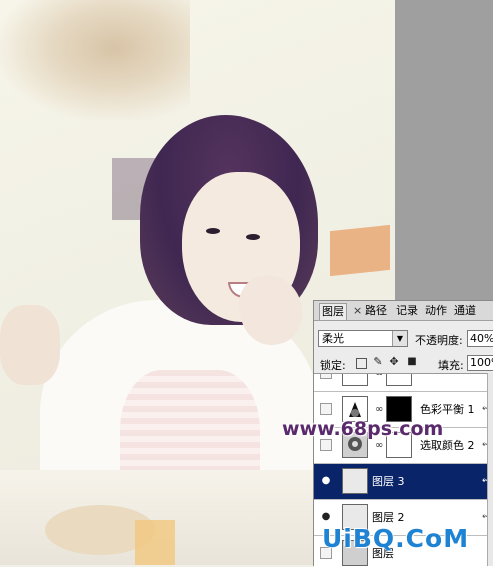  I want to click on chevron-down-icon: ▼, so click(399, 338).